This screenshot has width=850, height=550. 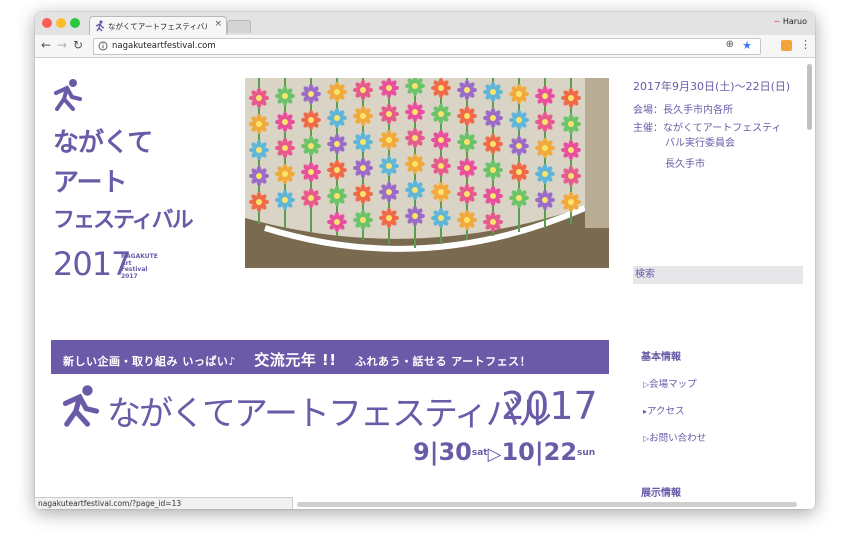 I want to click on minimize-window-button, so click(x=61, y=23).